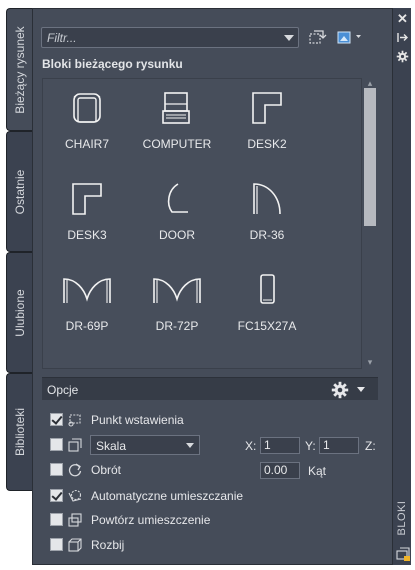 The image size is (415, 570). What do you see at coordinates (267, 199) in the screenshot?
I see `door-swing-icon` at bounding box center [267, 199].